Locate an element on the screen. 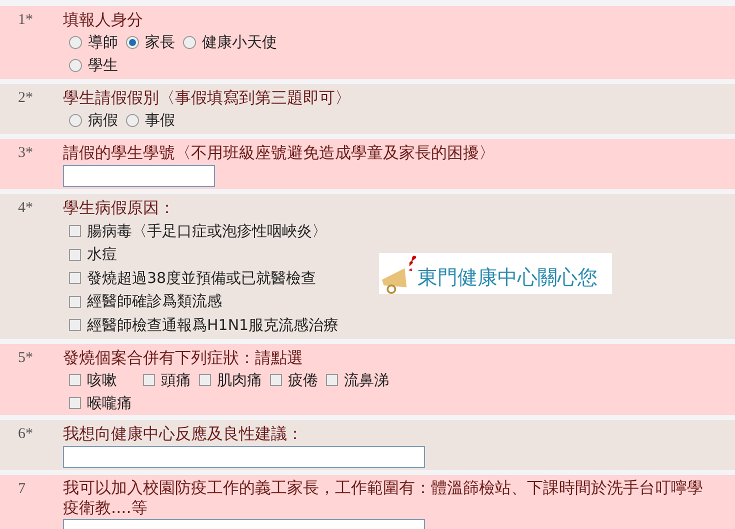  checkbox-option: 腸病毒〈手足口症或泡疹性咽峽炎〉 is located at coordinates (204, 231).